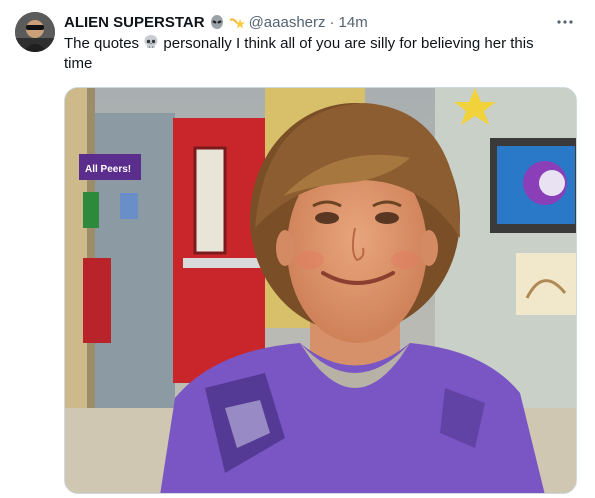 The image size is (595, 498). Describe the element at coordinates (353, 22) in the screenshot. I see `timestamp: 14m` at that location.